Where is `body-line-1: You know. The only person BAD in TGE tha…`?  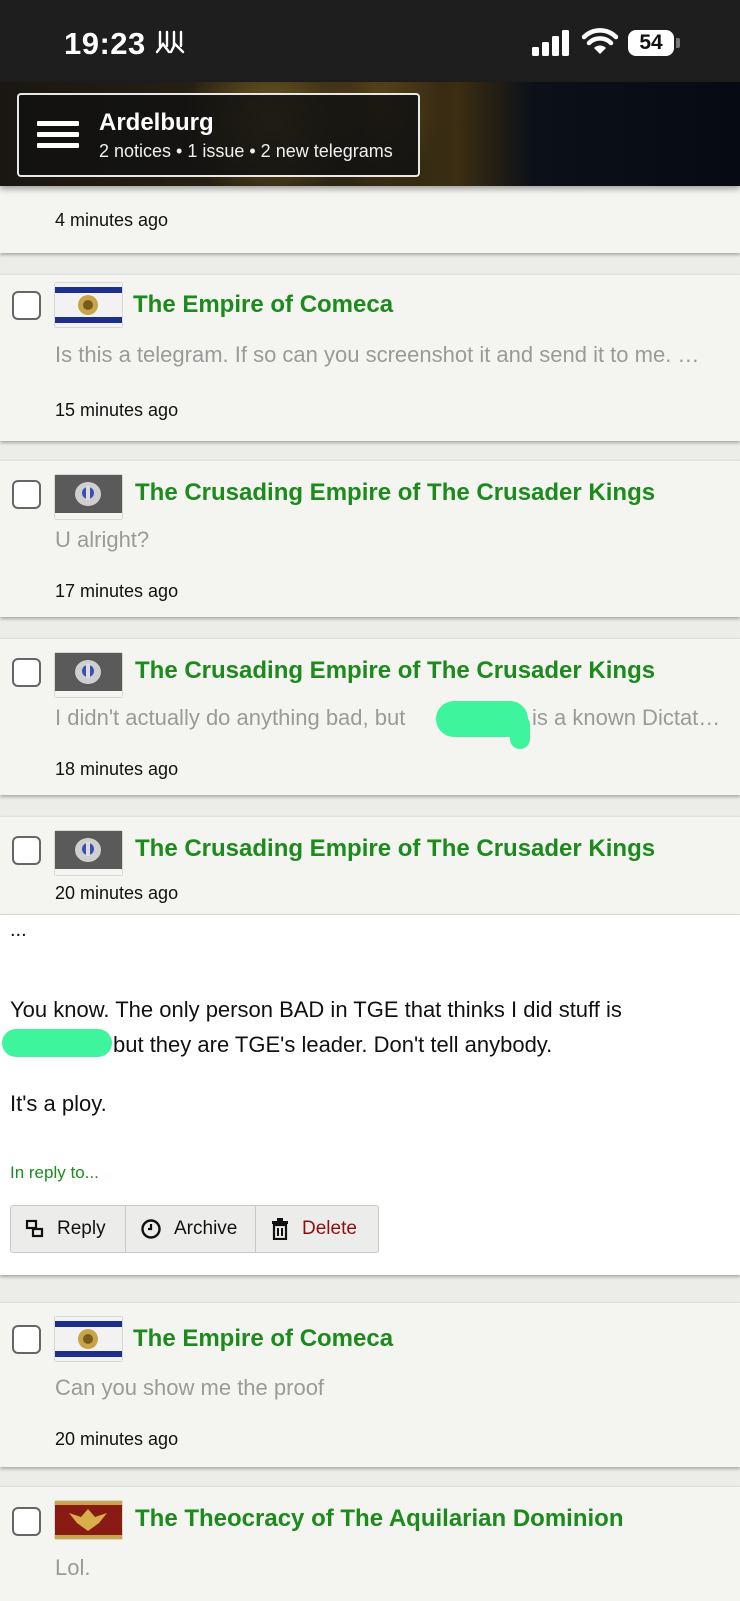
body-line-1: You know. The only person BAD in TGE tha… is located at coordinates (316, 1009).